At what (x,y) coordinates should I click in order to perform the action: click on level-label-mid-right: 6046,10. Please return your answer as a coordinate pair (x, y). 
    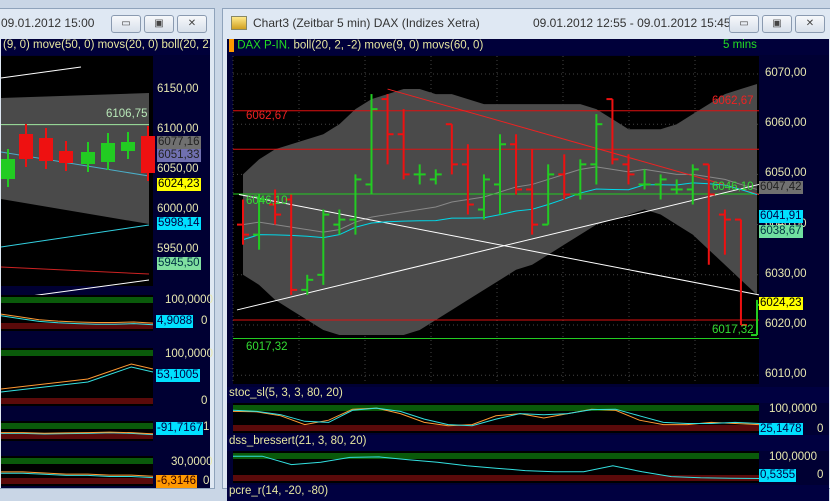
    Looking at the image, I should click on (733, 187).